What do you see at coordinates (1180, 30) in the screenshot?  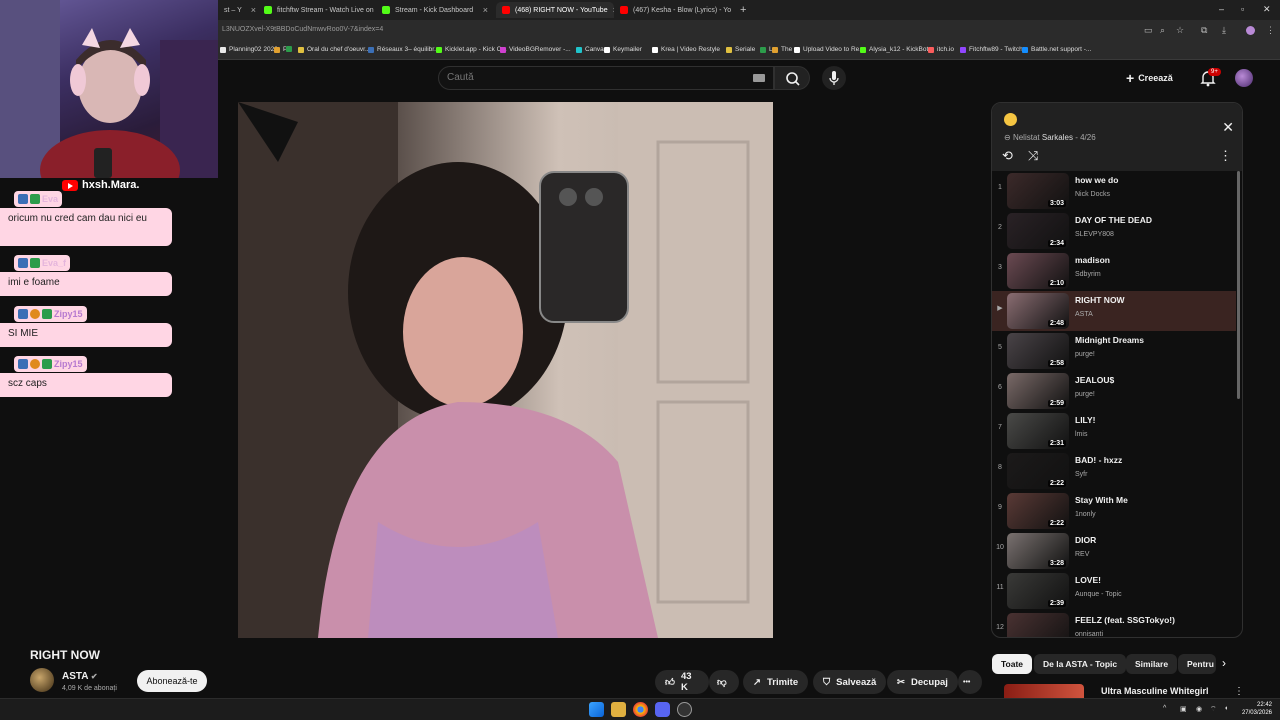 I see `bookmark-star-icon: ☆` at bounding box center [1180, 30].